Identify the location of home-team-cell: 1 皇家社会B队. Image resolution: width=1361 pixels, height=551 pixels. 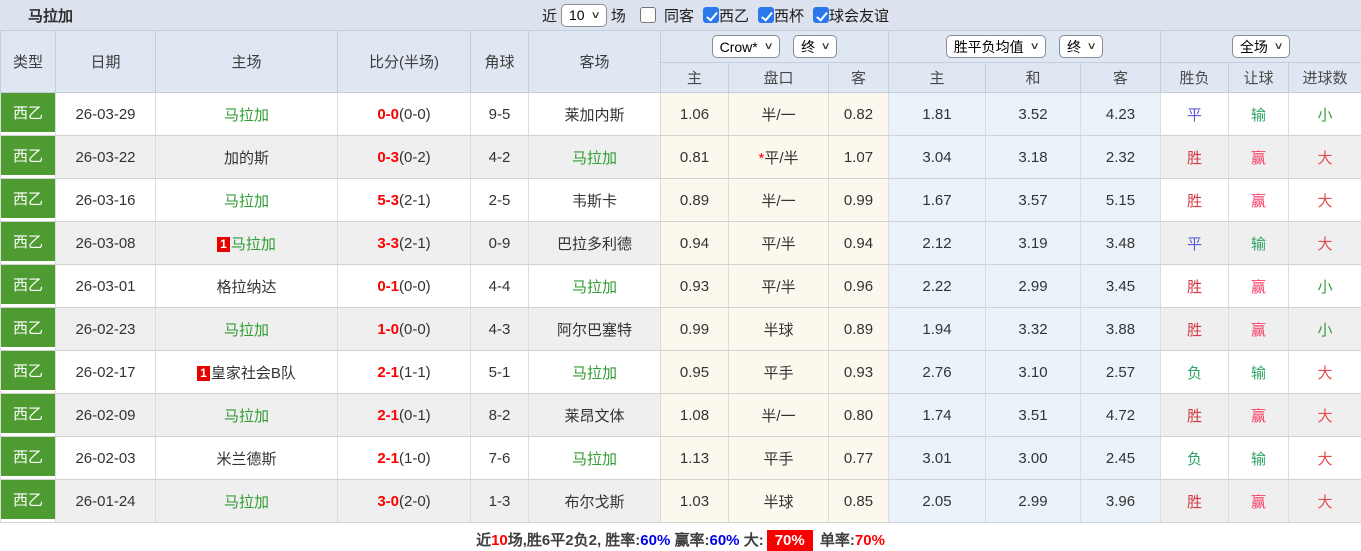
(246, 372).